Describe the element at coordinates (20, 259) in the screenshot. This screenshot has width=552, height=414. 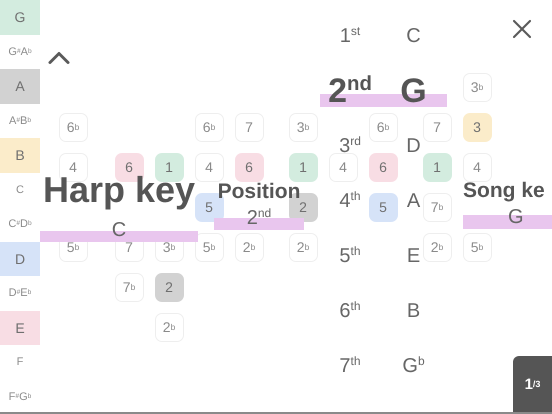
I see `note-item: D` at that location.